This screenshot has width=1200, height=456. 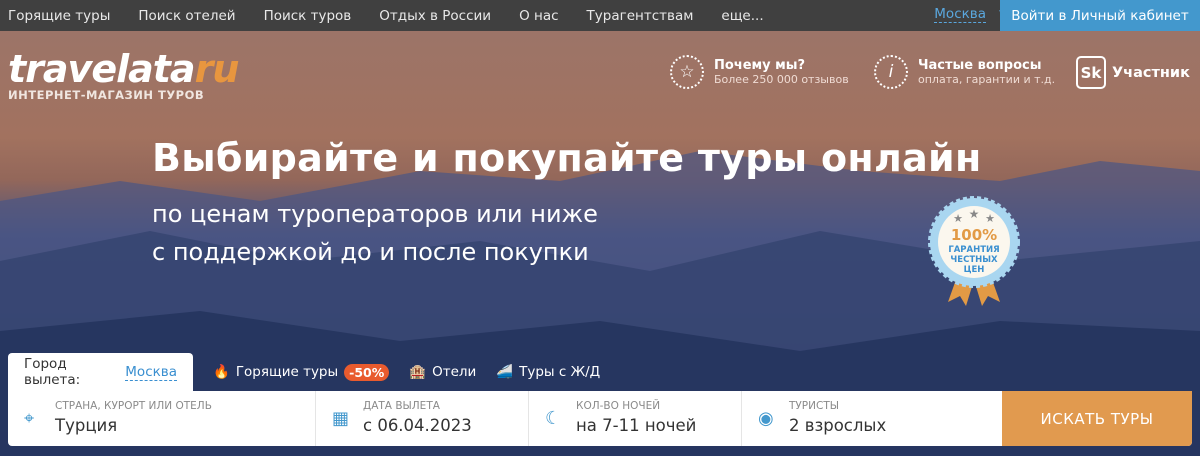 I want to click on discount-badge: -50%, so click(x=367, y=372).